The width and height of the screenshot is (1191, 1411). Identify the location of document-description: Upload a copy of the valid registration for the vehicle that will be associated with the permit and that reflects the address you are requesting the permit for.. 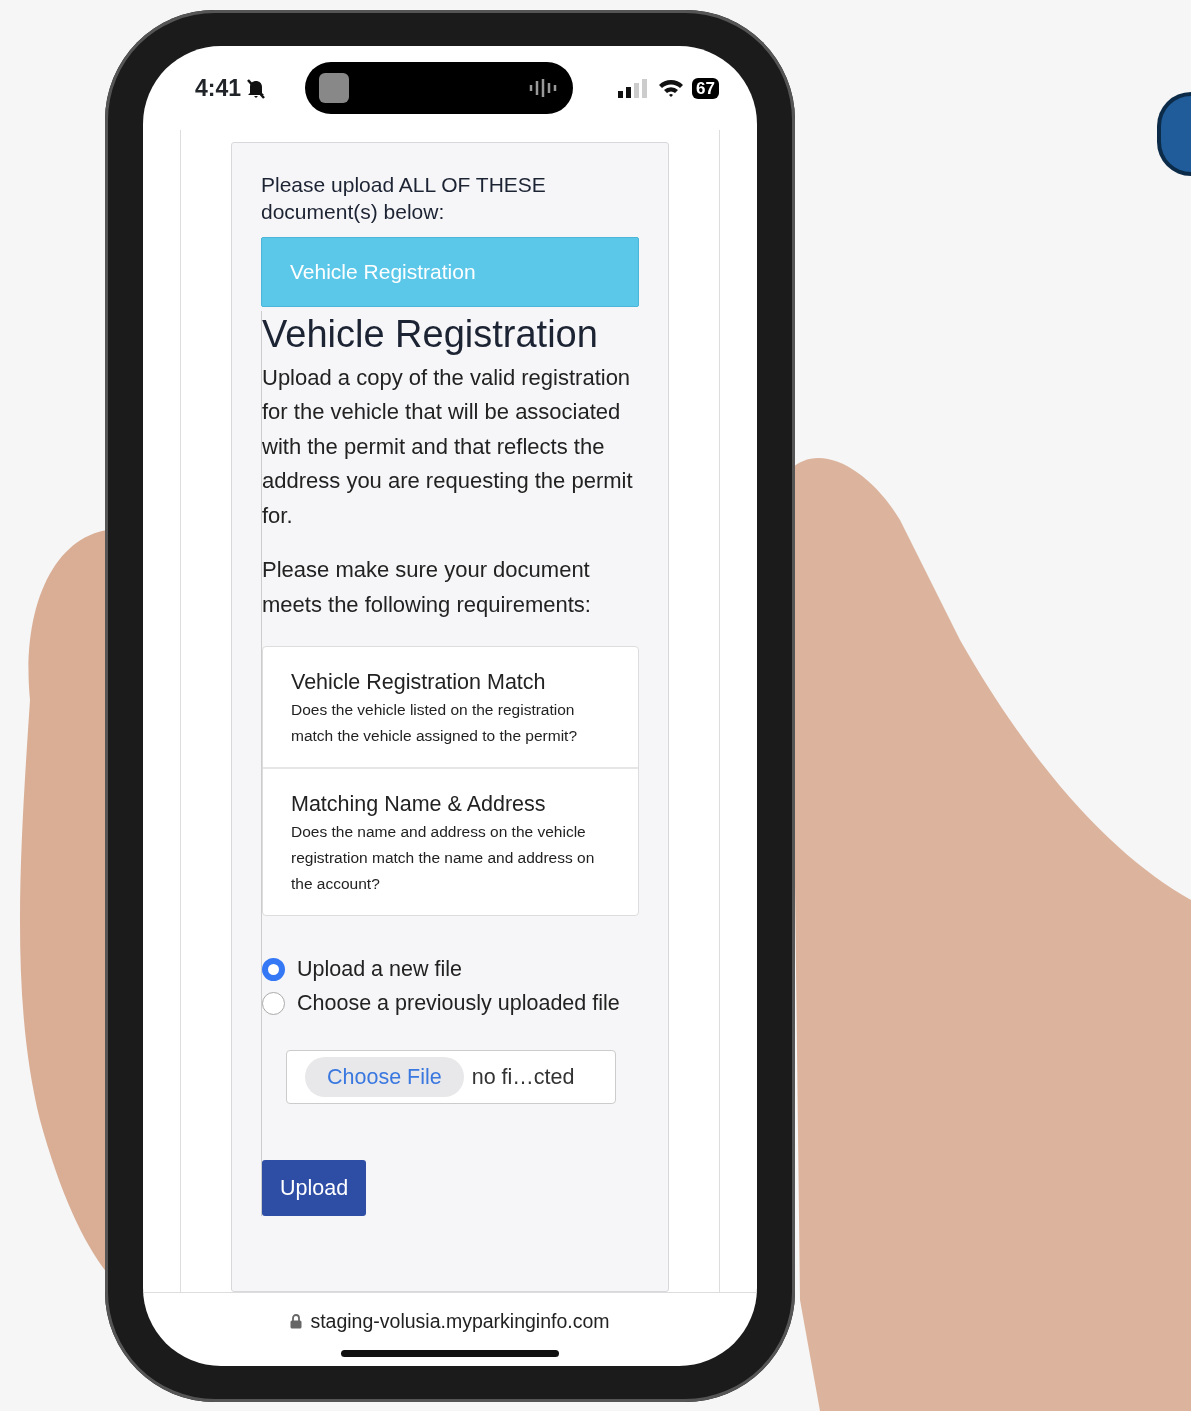
(448, 446).